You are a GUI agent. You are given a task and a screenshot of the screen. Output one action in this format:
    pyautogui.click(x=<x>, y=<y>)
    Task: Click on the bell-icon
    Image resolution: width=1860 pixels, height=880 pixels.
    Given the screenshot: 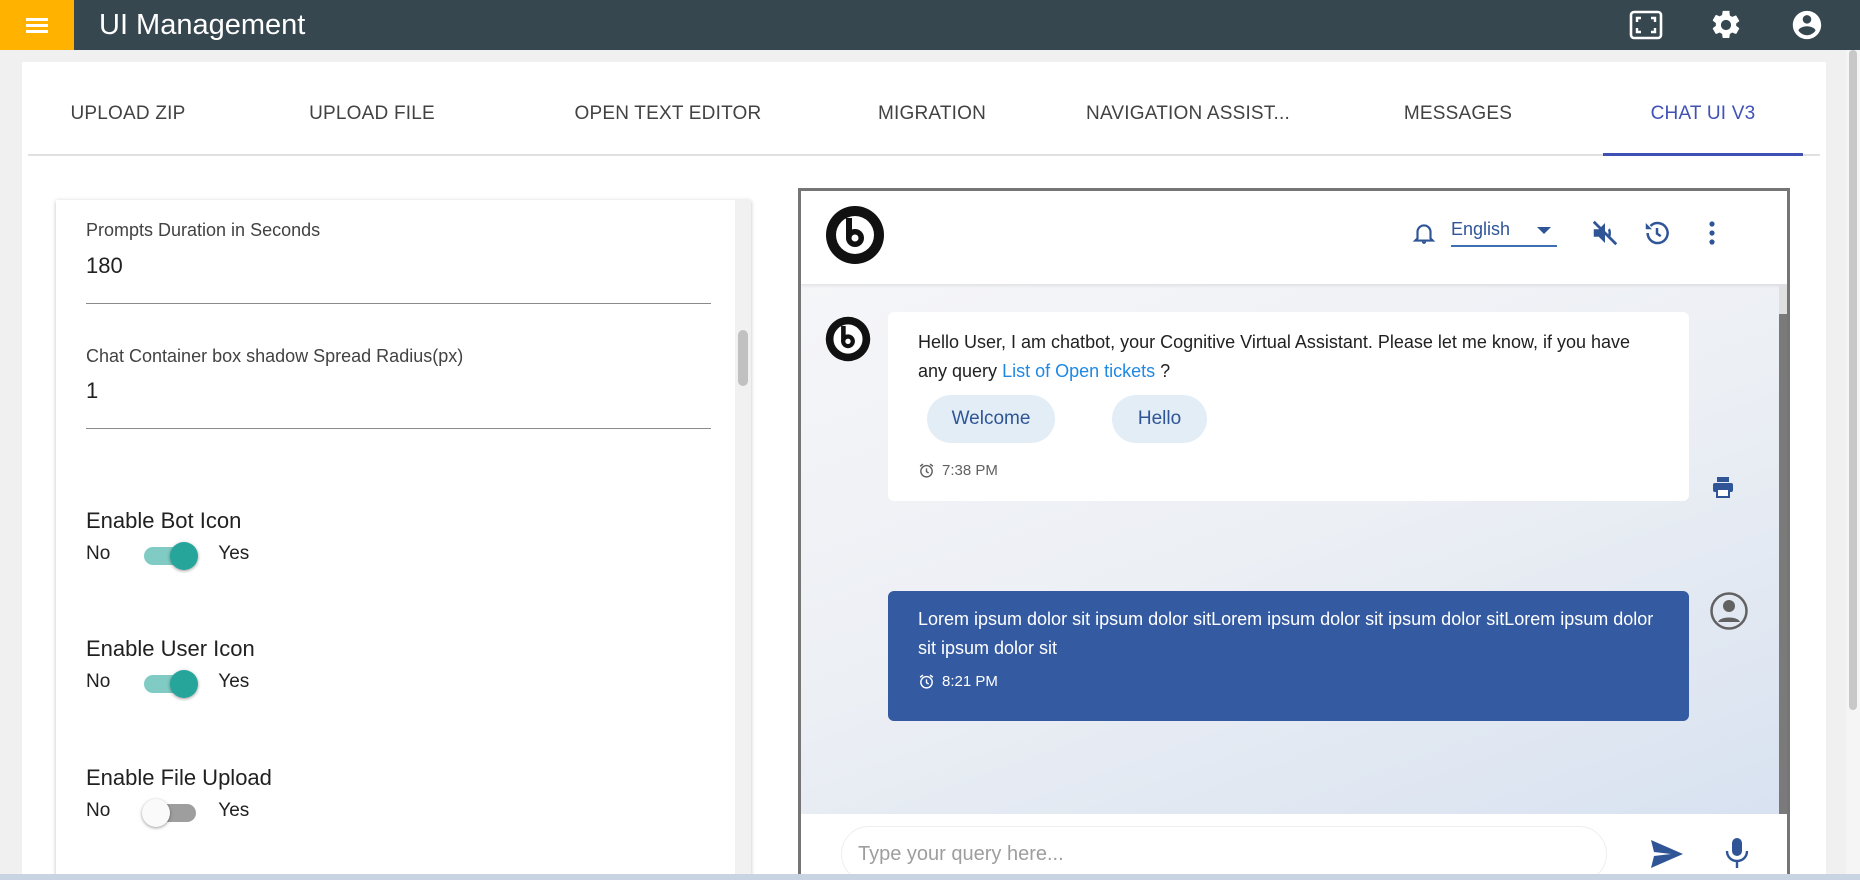 What is the action you would take?
    pyautogui.click(x=1424, y=234)
    